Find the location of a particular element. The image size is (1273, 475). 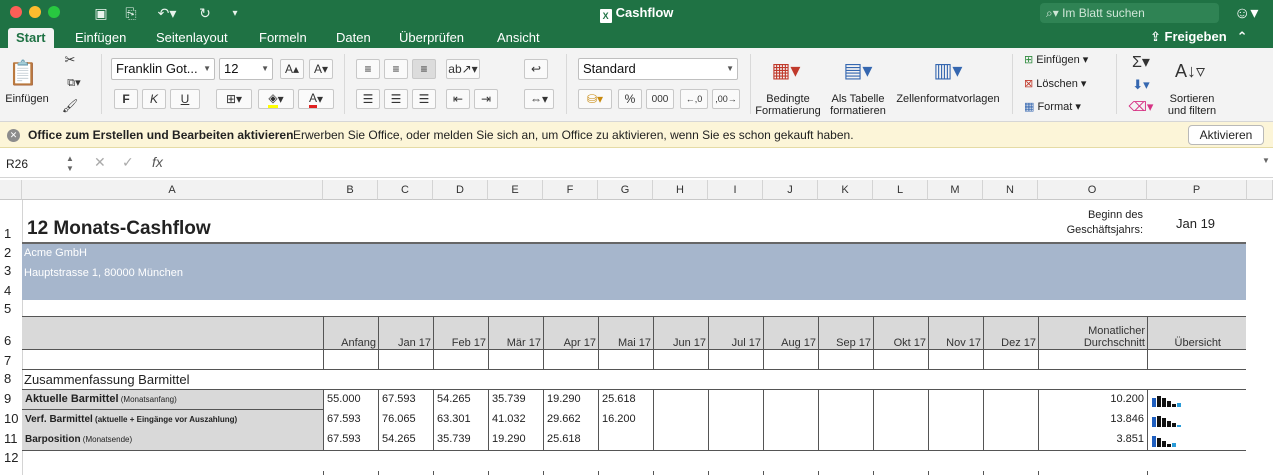

tab-daten: Daten is located at coordinates (353, 38).